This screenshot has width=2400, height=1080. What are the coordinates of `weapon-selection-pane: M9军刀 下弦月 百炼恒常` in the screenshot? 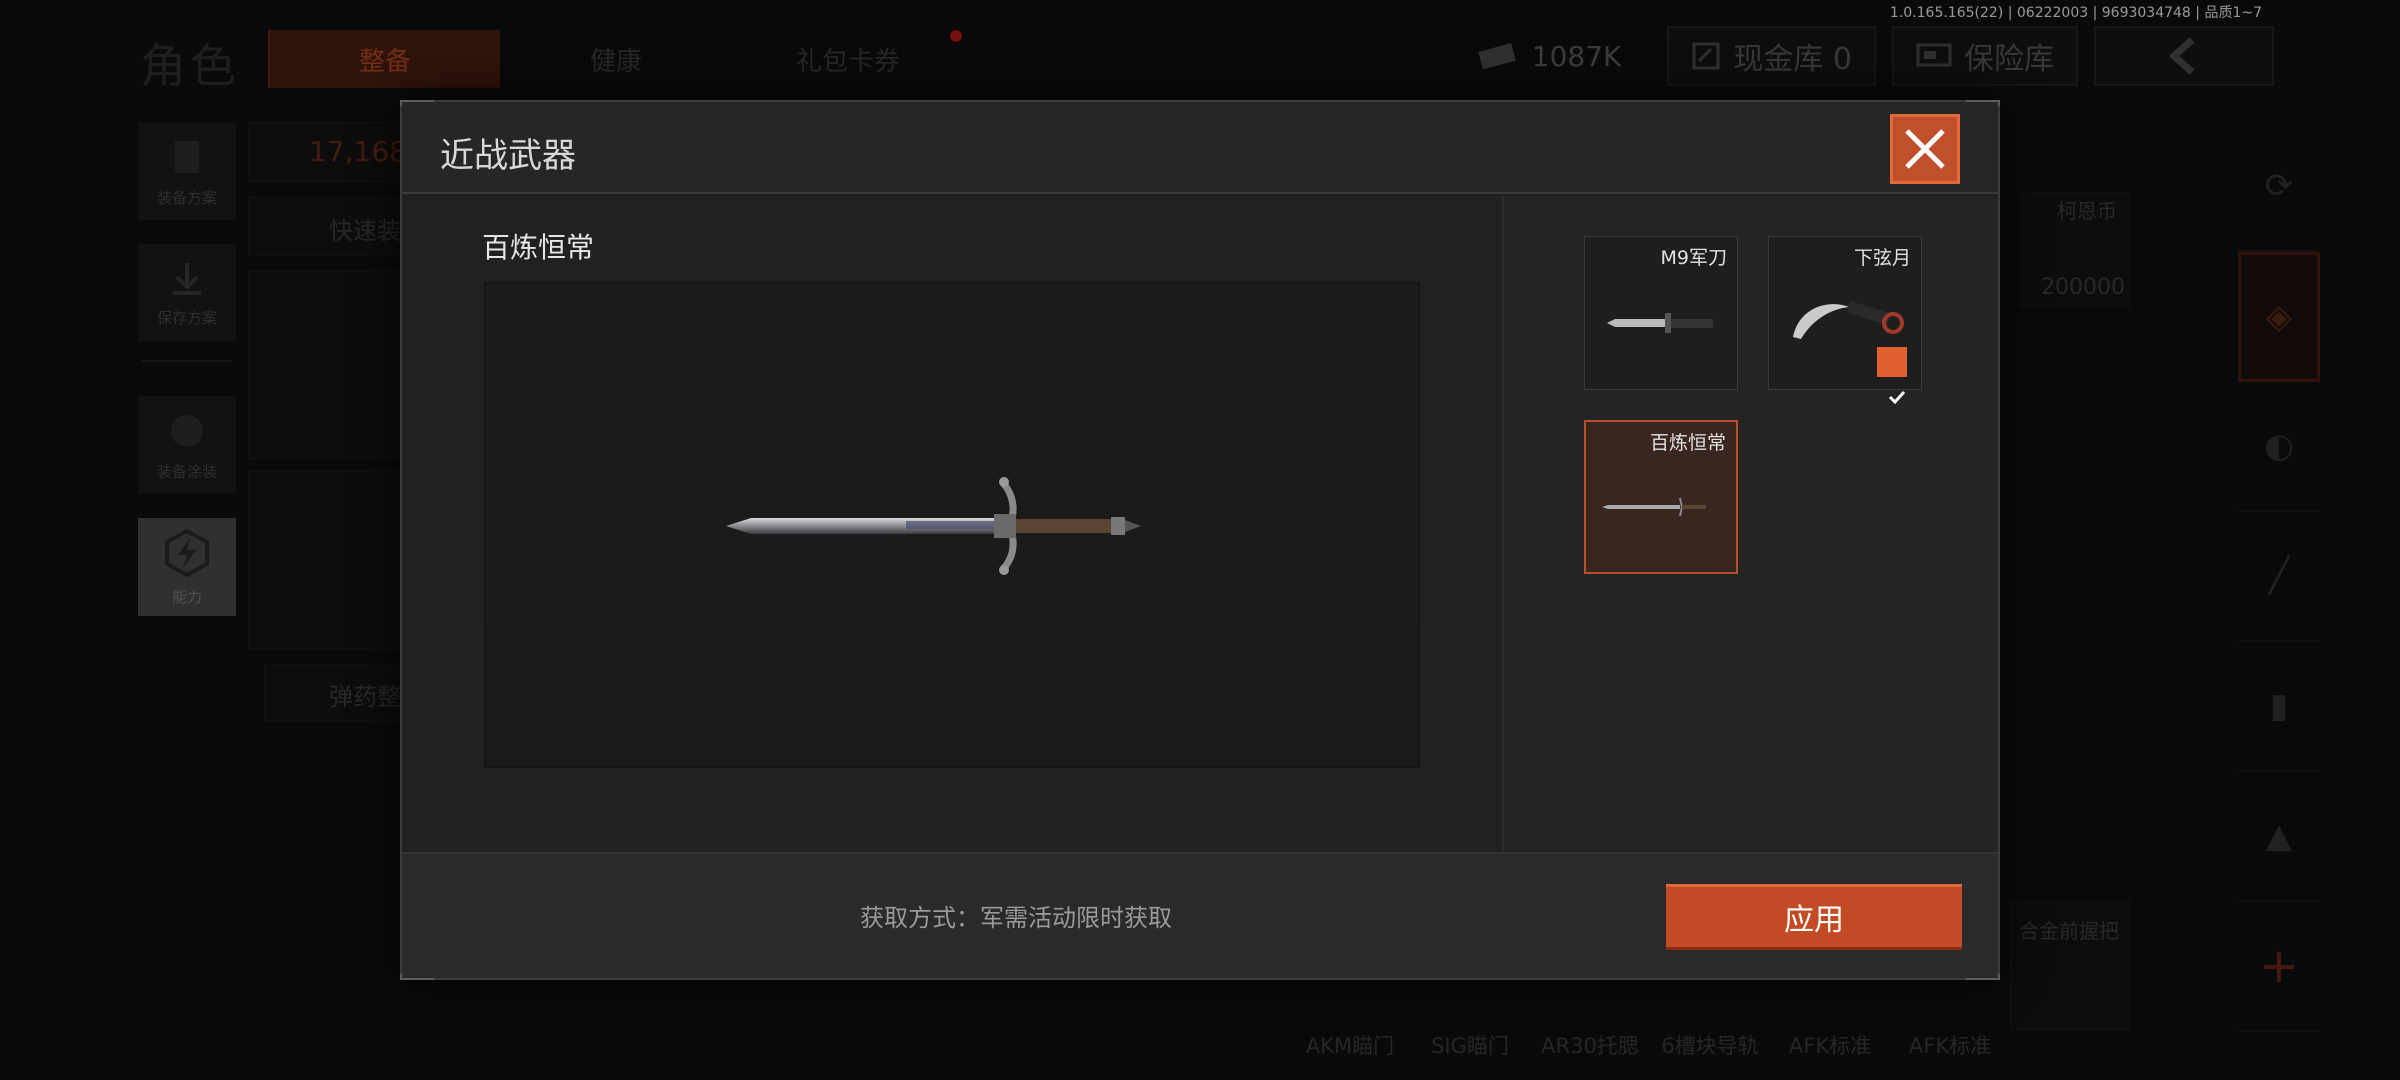 It's located at (1750, 524).